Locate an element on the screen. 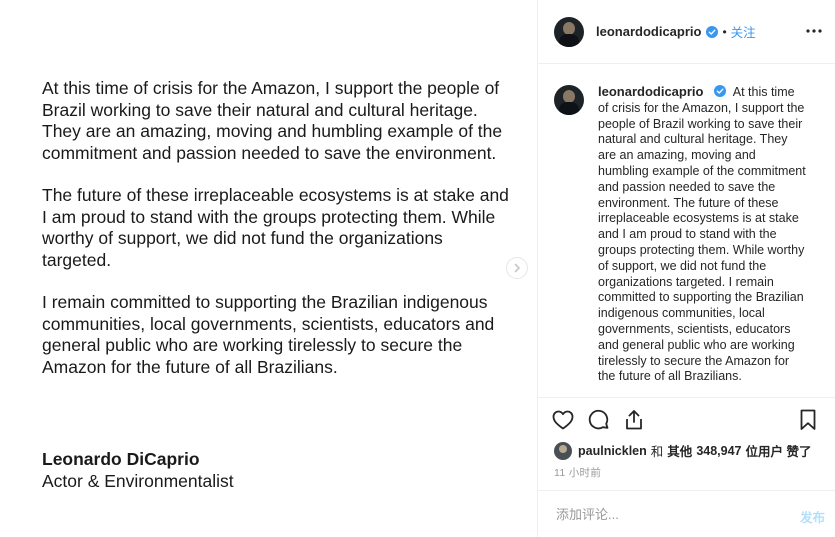 Image resolution: width=835 pixels, height=537 pixels. header-user-info: leonardodicaprio • 关注 is located at coordinates (676, 31).